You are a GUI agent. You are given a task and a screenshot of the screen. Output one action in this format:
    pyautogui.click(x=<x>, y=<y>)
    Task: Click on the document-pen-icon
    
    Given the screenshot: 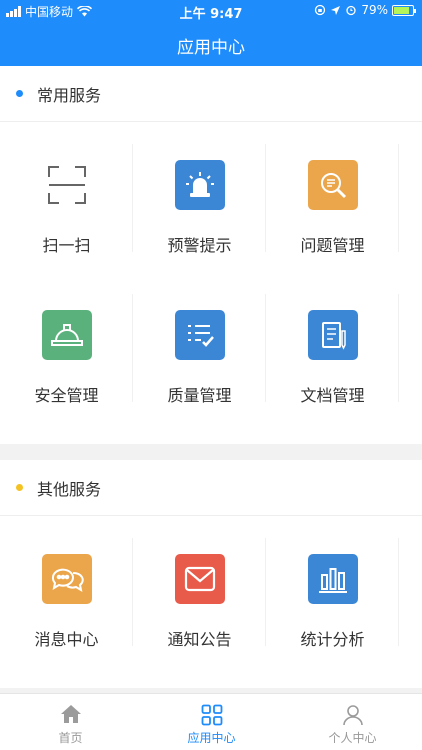 What is the action you would take?
    pyautogui.click(x=332, y=335)
    